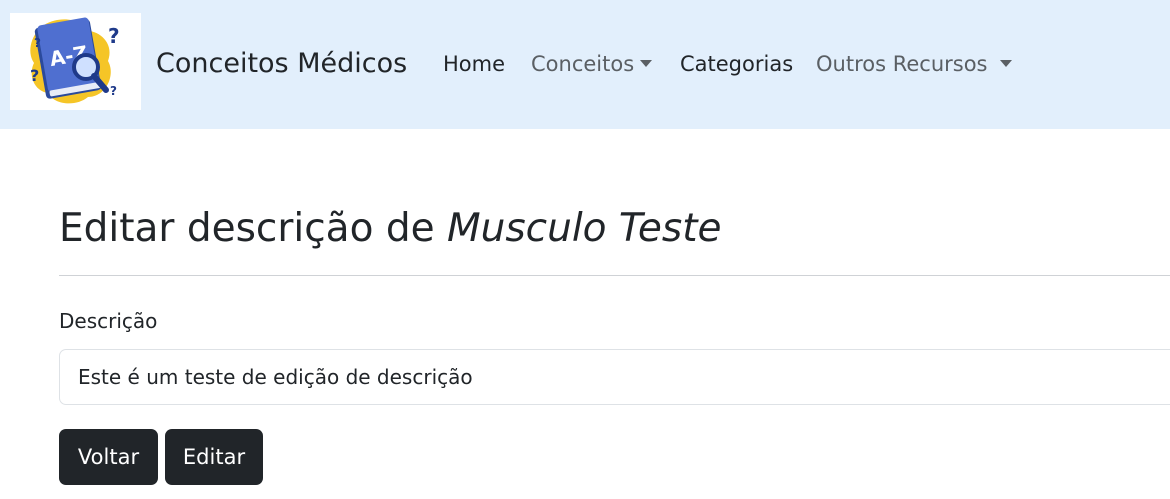 The width and height of the screenshot is (1170, 499). I want to click on edit-button: Editar, so click(214, 457).